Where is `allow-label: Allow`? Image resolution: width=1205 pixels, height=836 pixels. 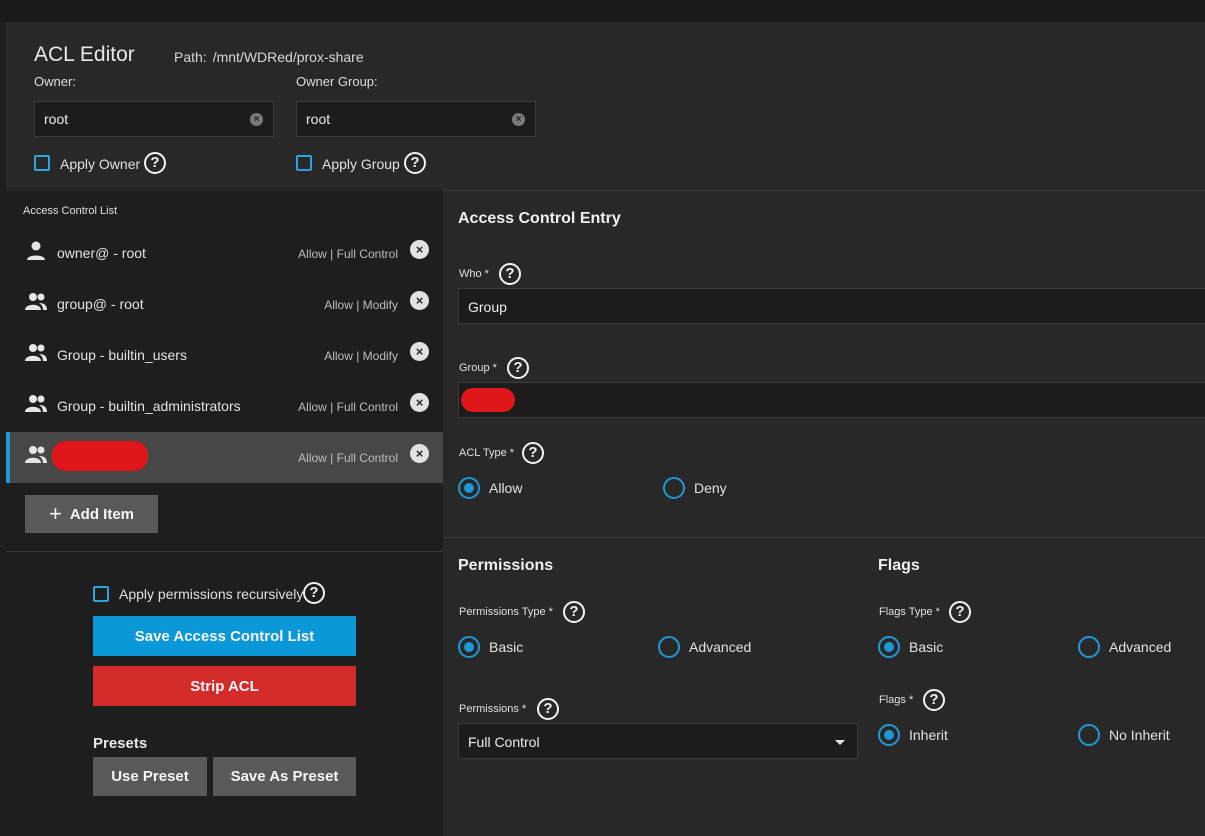
allow-label: Allow is located at coordinates (506, 488).